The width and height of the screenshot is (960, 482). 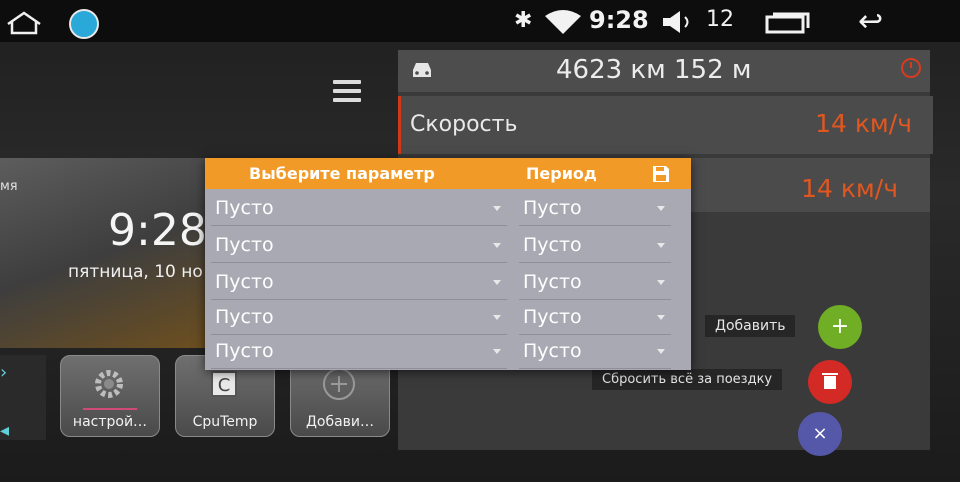 What do you see at coordinates (135, 272) in the screenshot?
I see `clock-widget-date: пятница, 10 но` at bounding box center [135, 272].